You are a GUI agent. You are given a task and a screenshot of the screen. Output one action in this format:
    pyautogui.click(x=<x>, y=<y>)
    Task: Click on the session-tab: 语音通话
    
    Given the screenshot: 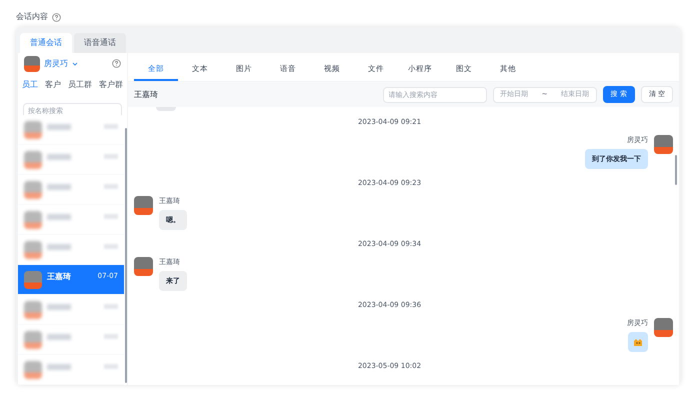 What is the action you would take?
    pyautogui.click(x=100, y=43)
    